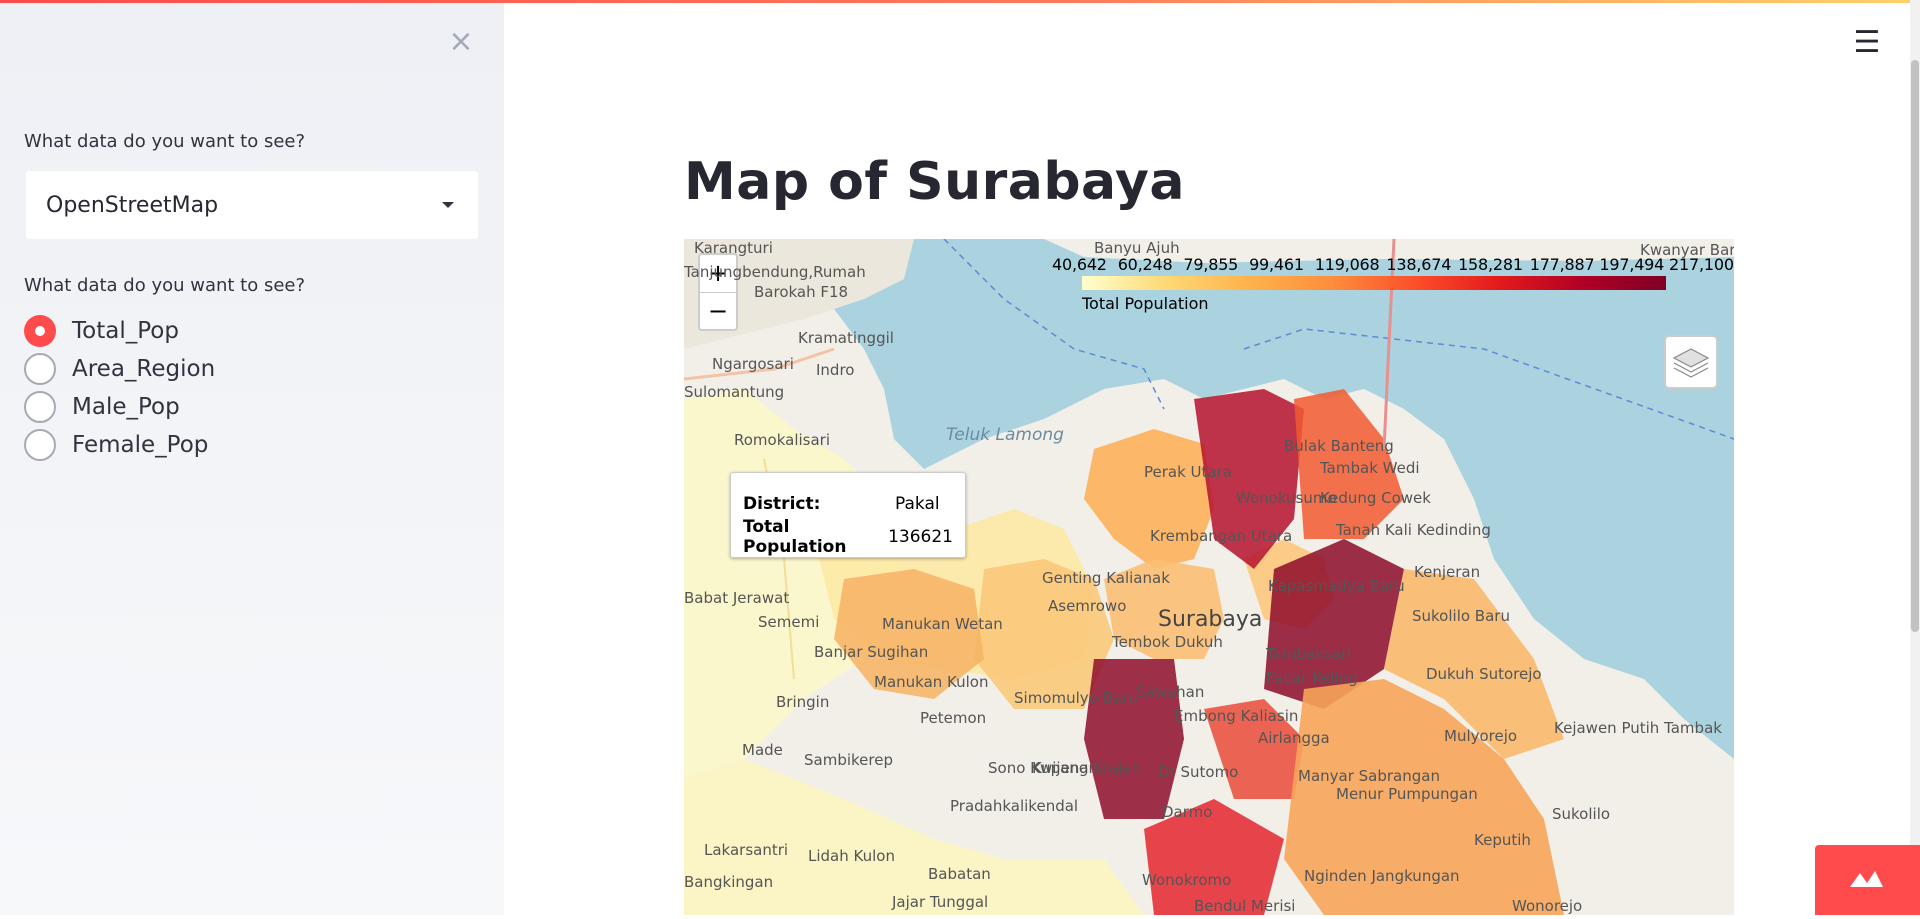  I want to click on select-question-label: What data do you want to see?, so click(165, 141).